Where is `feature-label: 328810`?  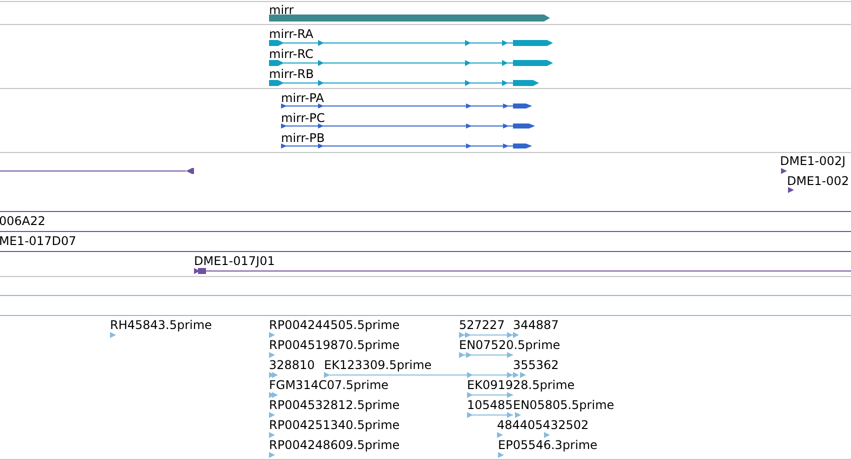
feature-label: 328810 is located at coordinates (292, 365).